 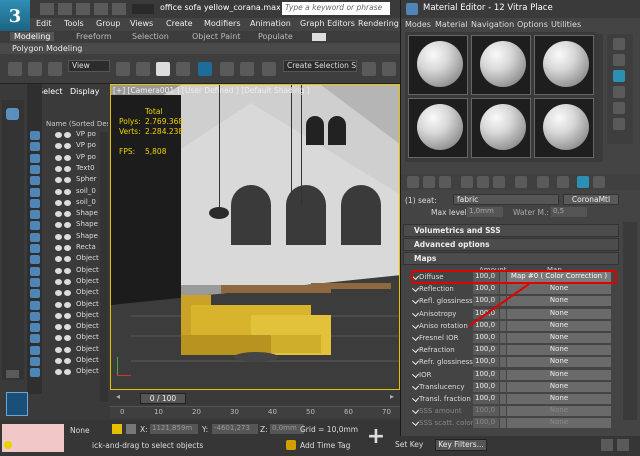 I want to click on tab-freeform: Freeform, so click(x=94, y=36).